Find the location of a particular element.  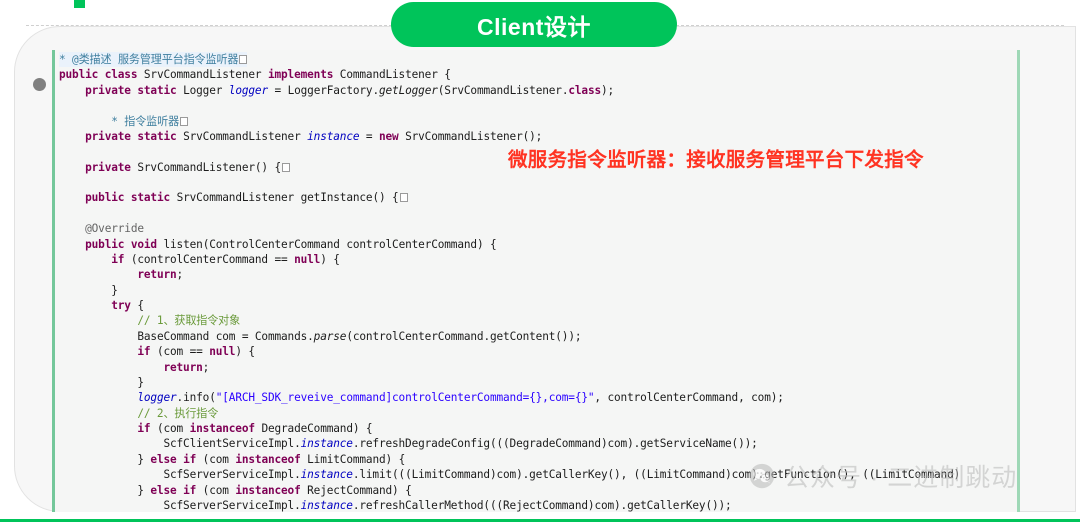

top-accent-tick is located at coordinates (79, 4).